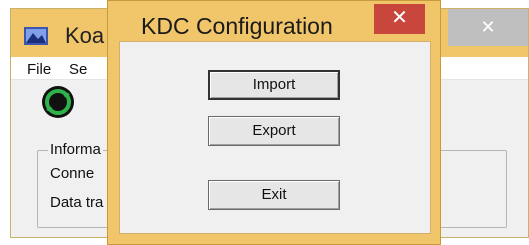 This screenshot has width=529, height=245. I want to click on dialog-title: KDC Configuration, so click(237, 26).